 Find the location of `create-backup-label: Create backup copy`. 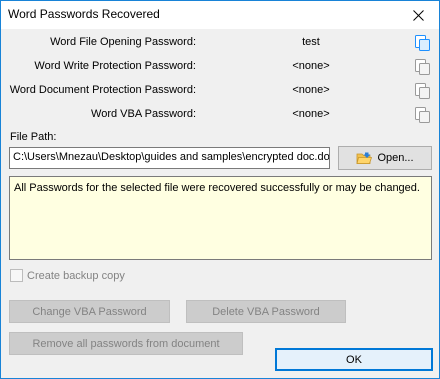

create-backup-label: Create backup copy is located at coordinates (76, 275).